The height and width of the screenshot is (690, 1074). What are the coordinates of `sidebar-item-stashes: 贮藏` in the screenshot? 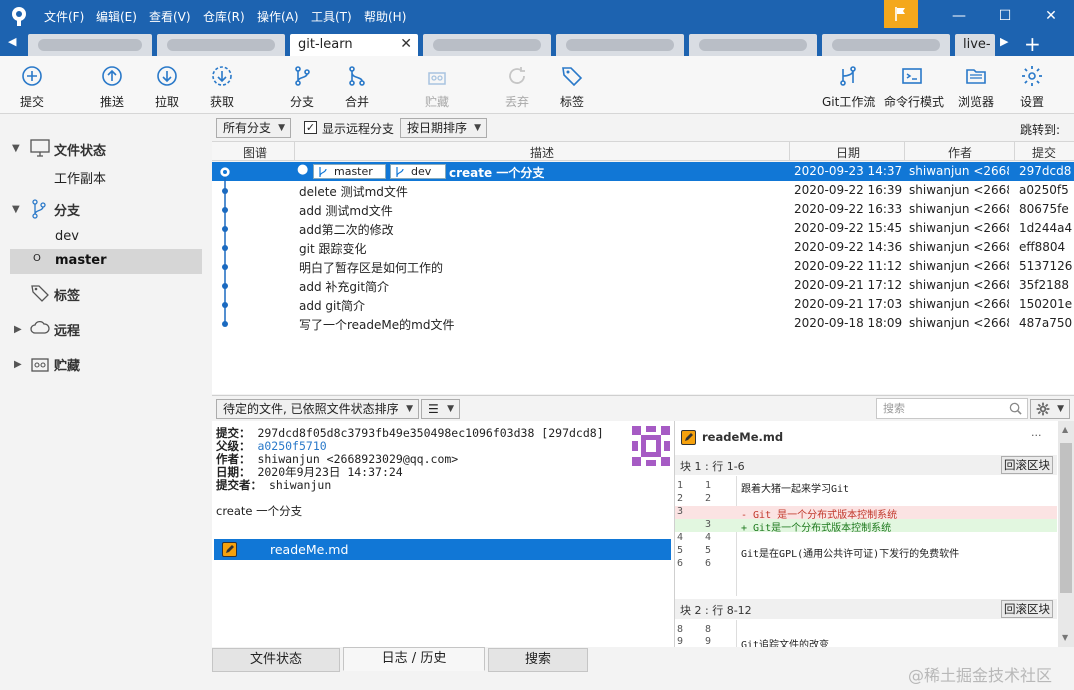 It's located at (67, 364).